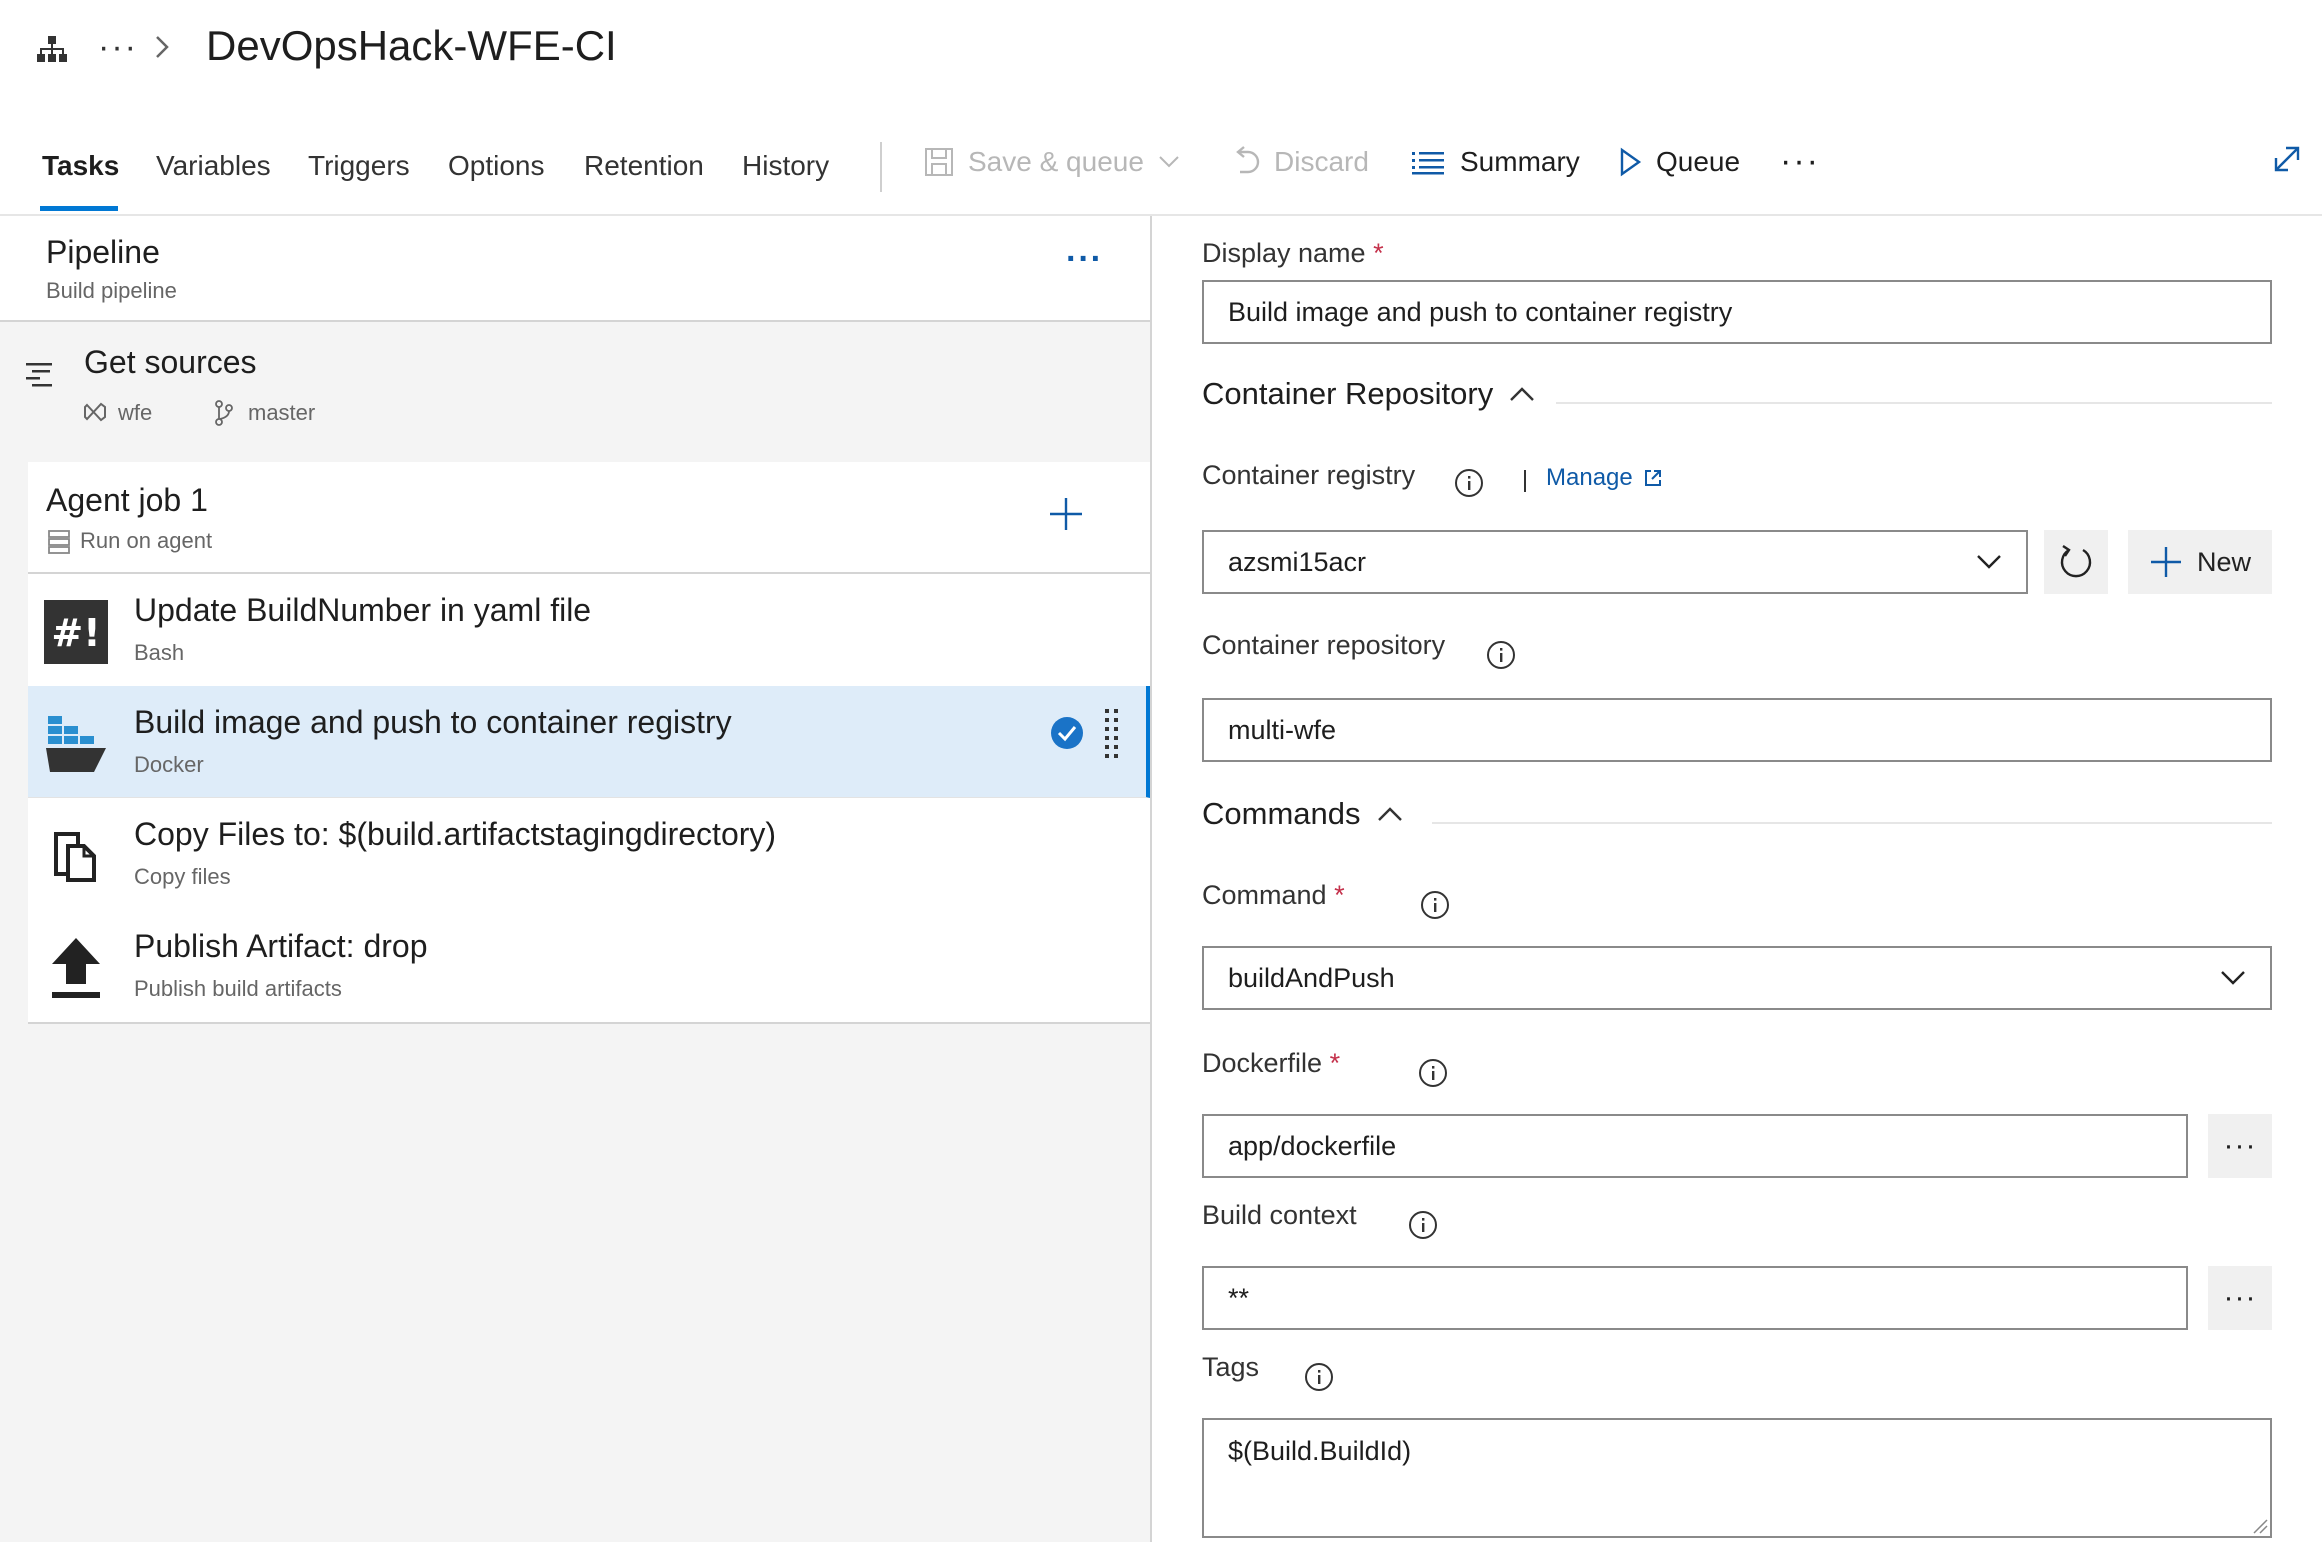 Image resolution: width=2322 pixels, height=1542 pixels. Describe the element at coordinates (127, 500) in the screenshot. I see `agent-job-title: Agent job 1` at that location.